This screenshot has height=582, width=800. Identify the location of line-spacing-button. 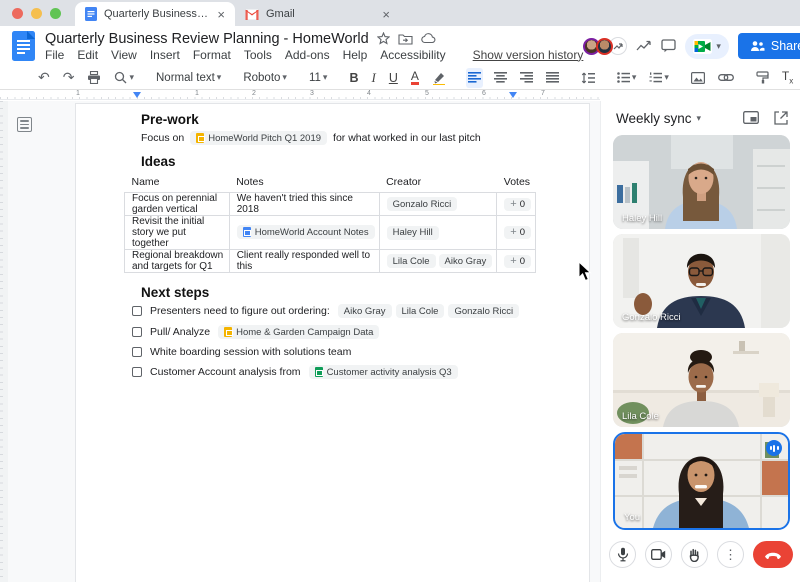
(588, 78).